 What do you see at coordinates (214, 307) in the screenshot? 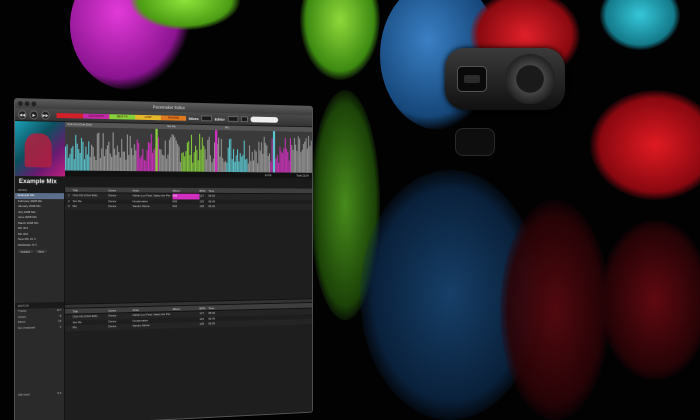
I see `library-table-header-cell: Time` at bounding box center [214, 307].